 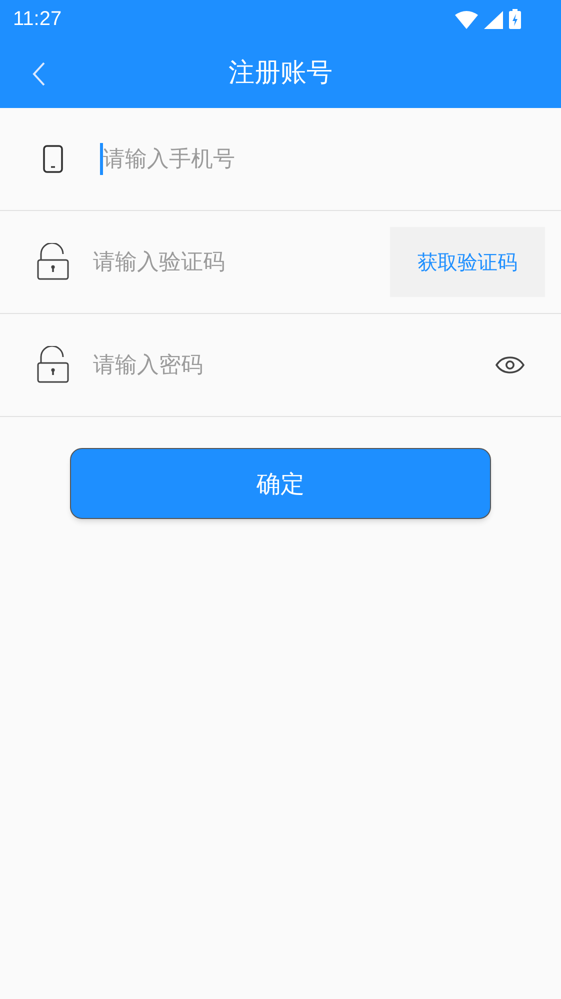 I want to click on page-title: 注册账号, so click(x=280, y=73).